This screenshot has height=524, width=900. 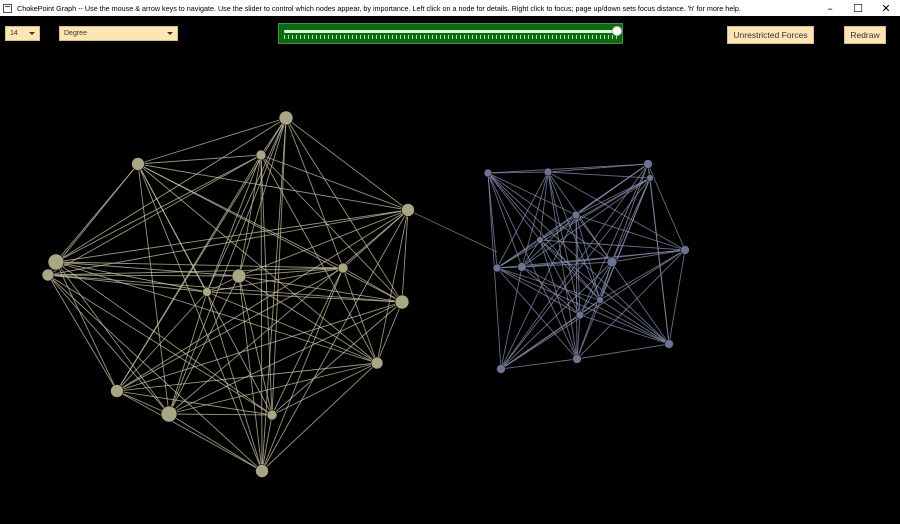 What do you see at coordinates (7, 8) in the screenshot?
I see `app-icon` at bounding box center [7, 8].